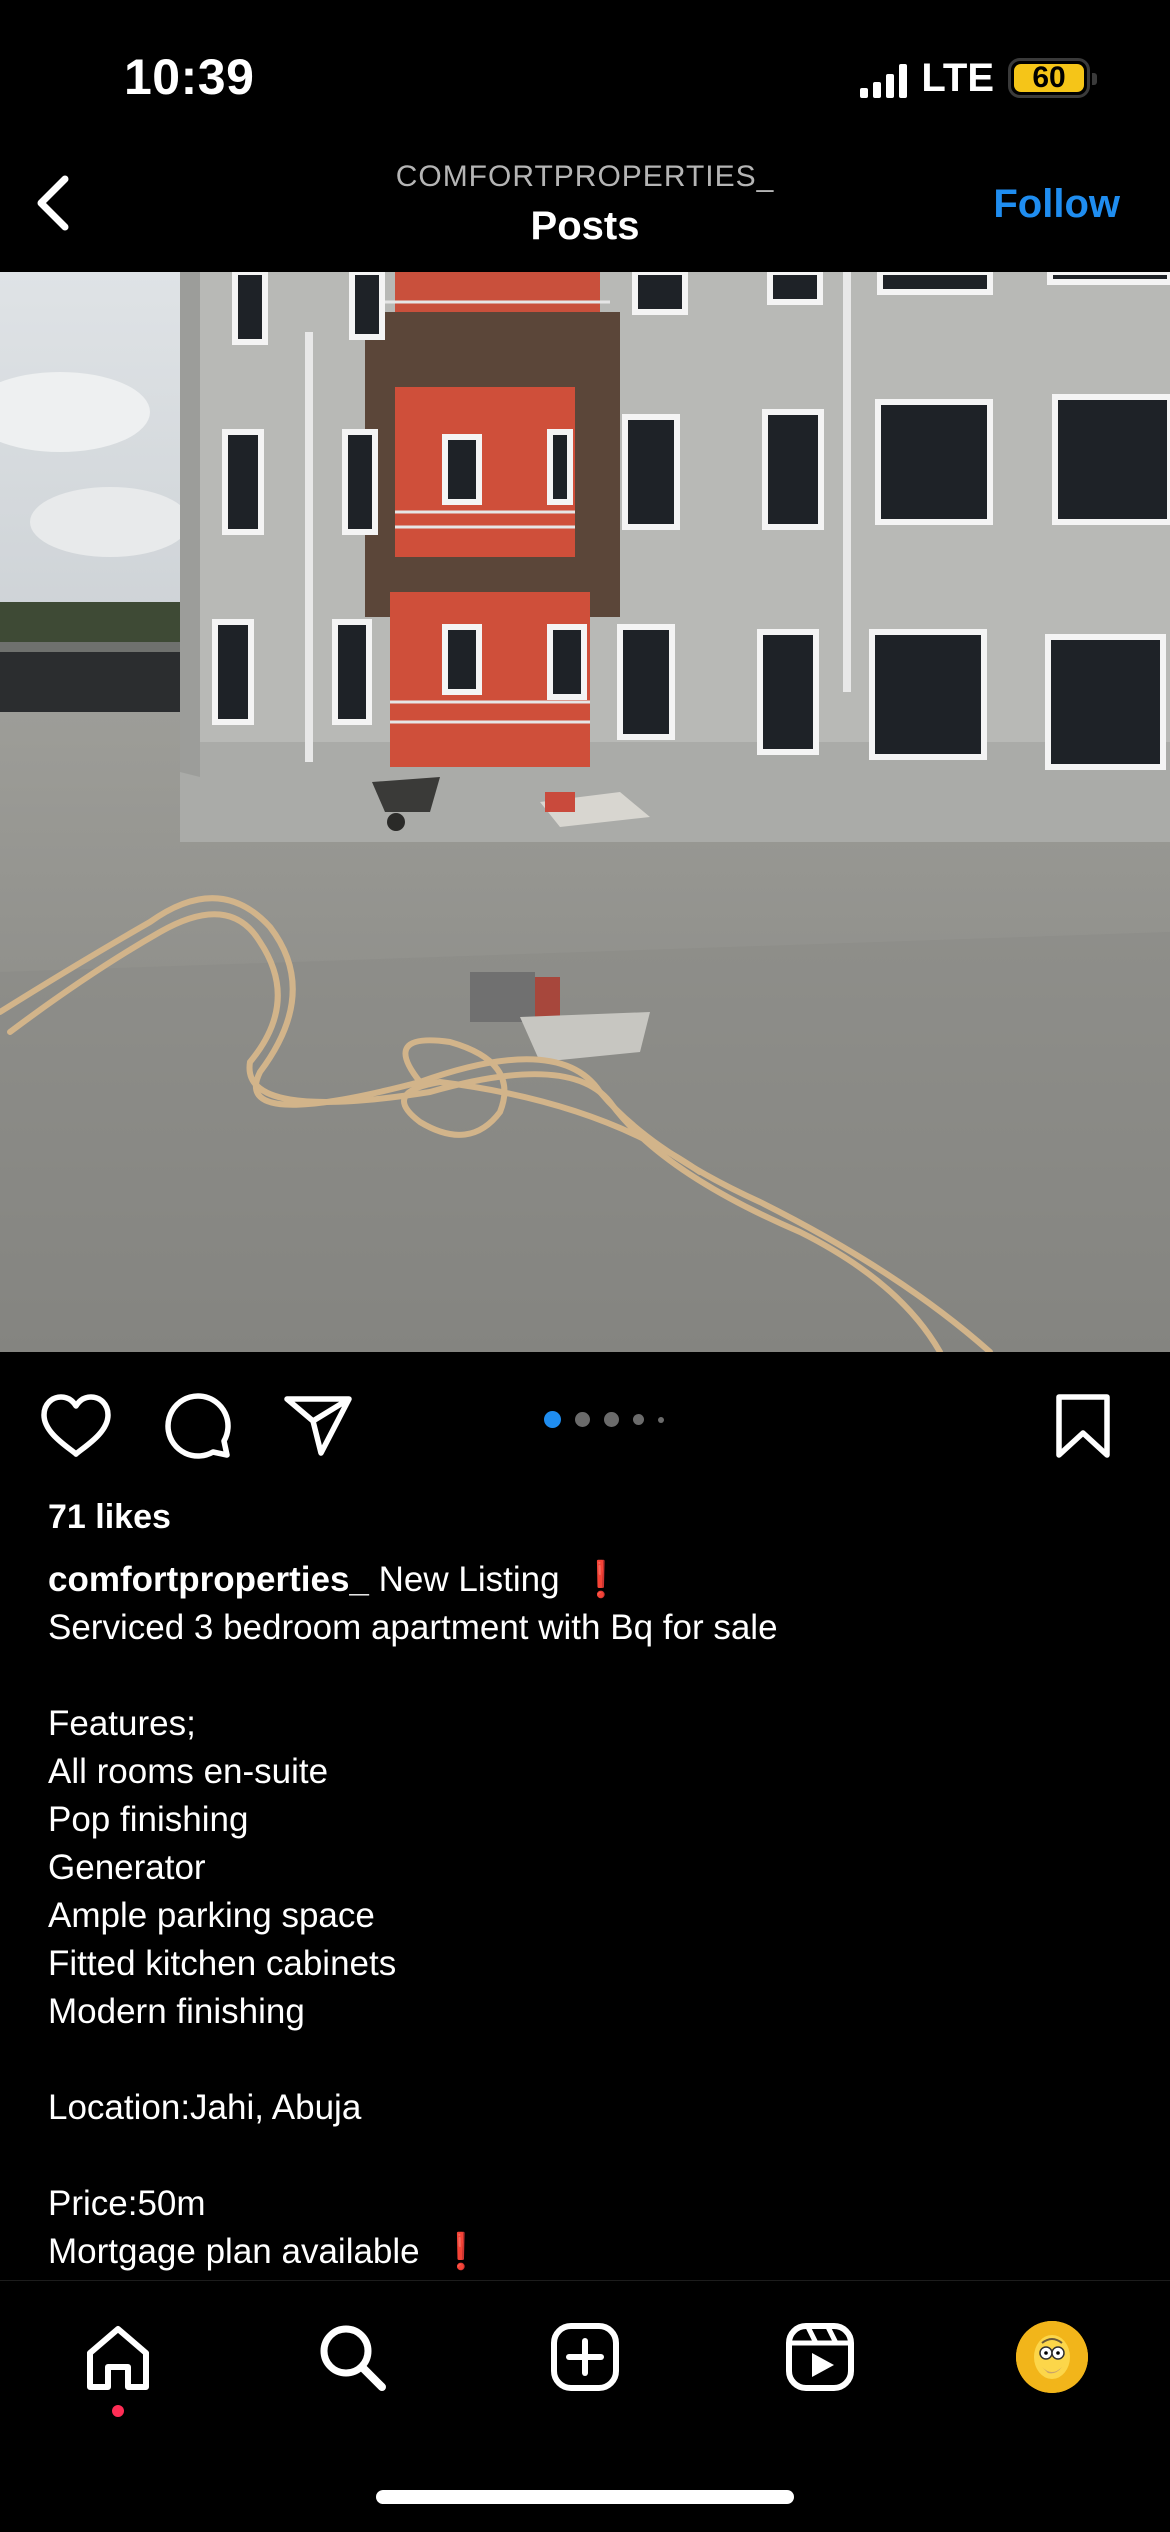 The width and height of the screenshot is (1170, 2532). I want to click on signal-icon, so click(884, 78).